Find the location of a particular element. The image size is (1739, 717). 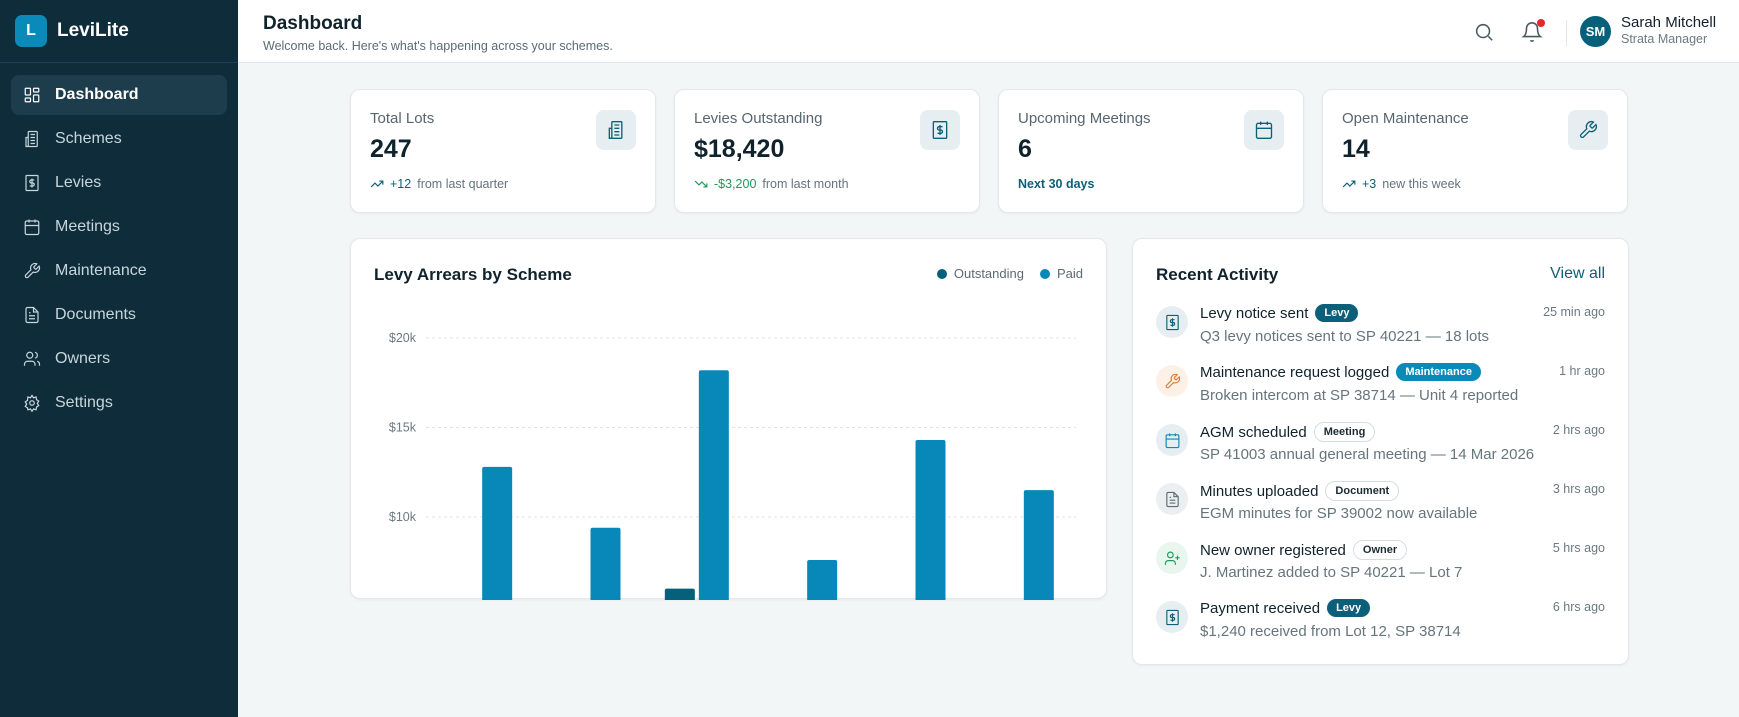

sidebar-item-schemes: Schemes is located at coordinates (119, 139).